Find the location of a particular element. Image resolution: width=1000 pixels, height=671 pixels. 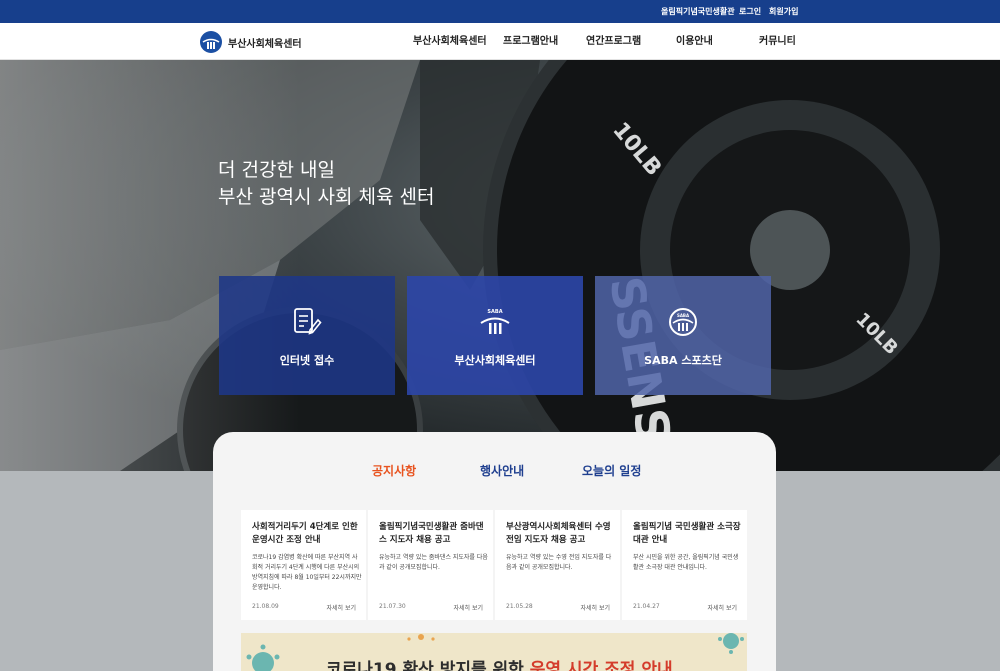

notice-date: 21.07.30 is located at coordinates (392, 606).